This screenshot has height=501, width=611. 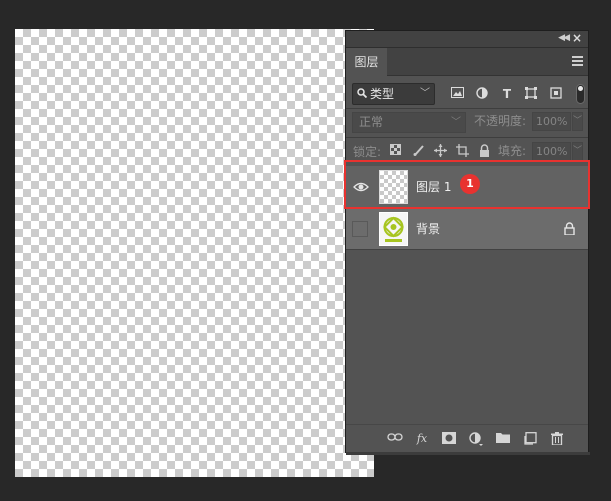 What do you see at coordinates (564, 38) in the screenshot?
I see `collapse-panel-icon: ◀◀` at bounding box center [564, 38].